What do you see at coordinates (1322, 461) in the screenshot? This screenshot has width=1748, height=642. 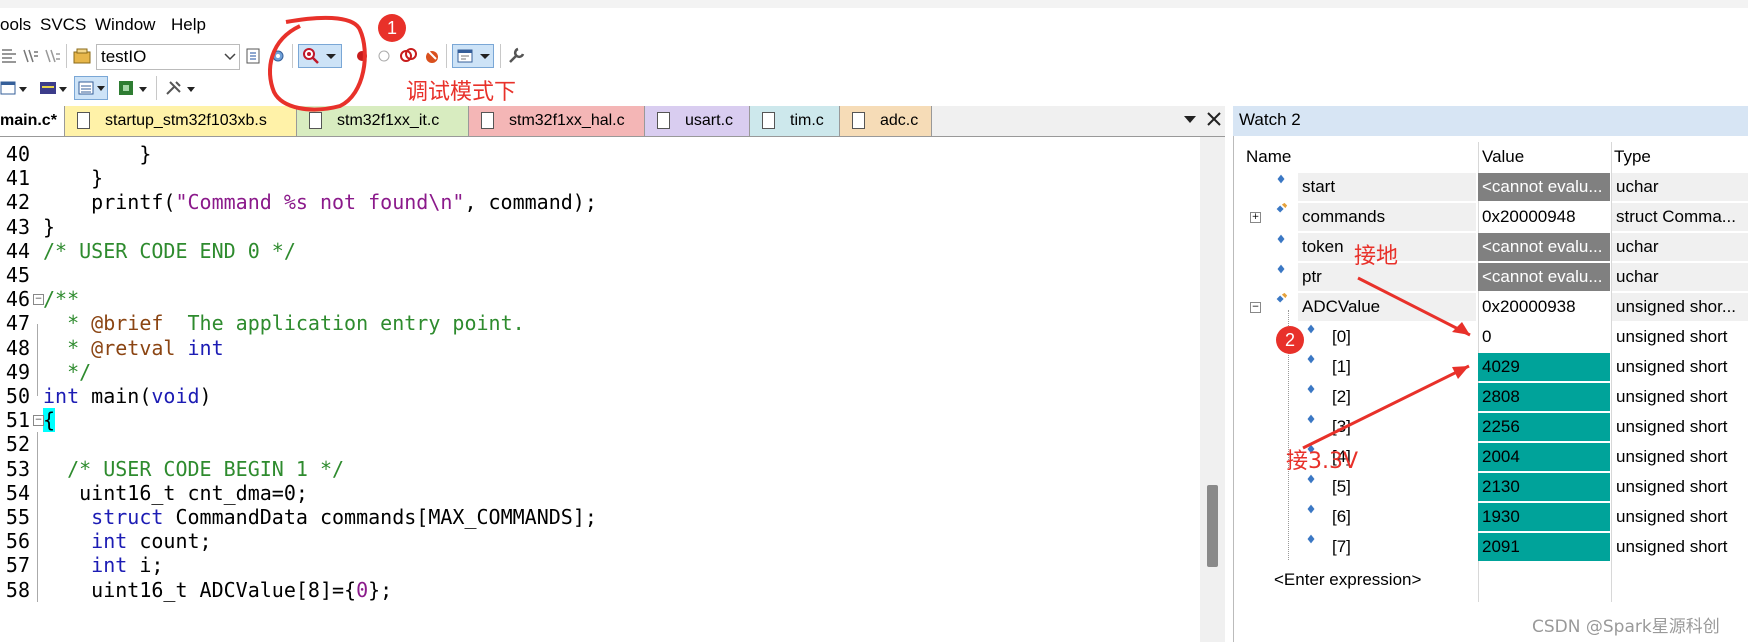 I see `annotation-3v3: 接3.3V` at bounding box center [1322, 461].